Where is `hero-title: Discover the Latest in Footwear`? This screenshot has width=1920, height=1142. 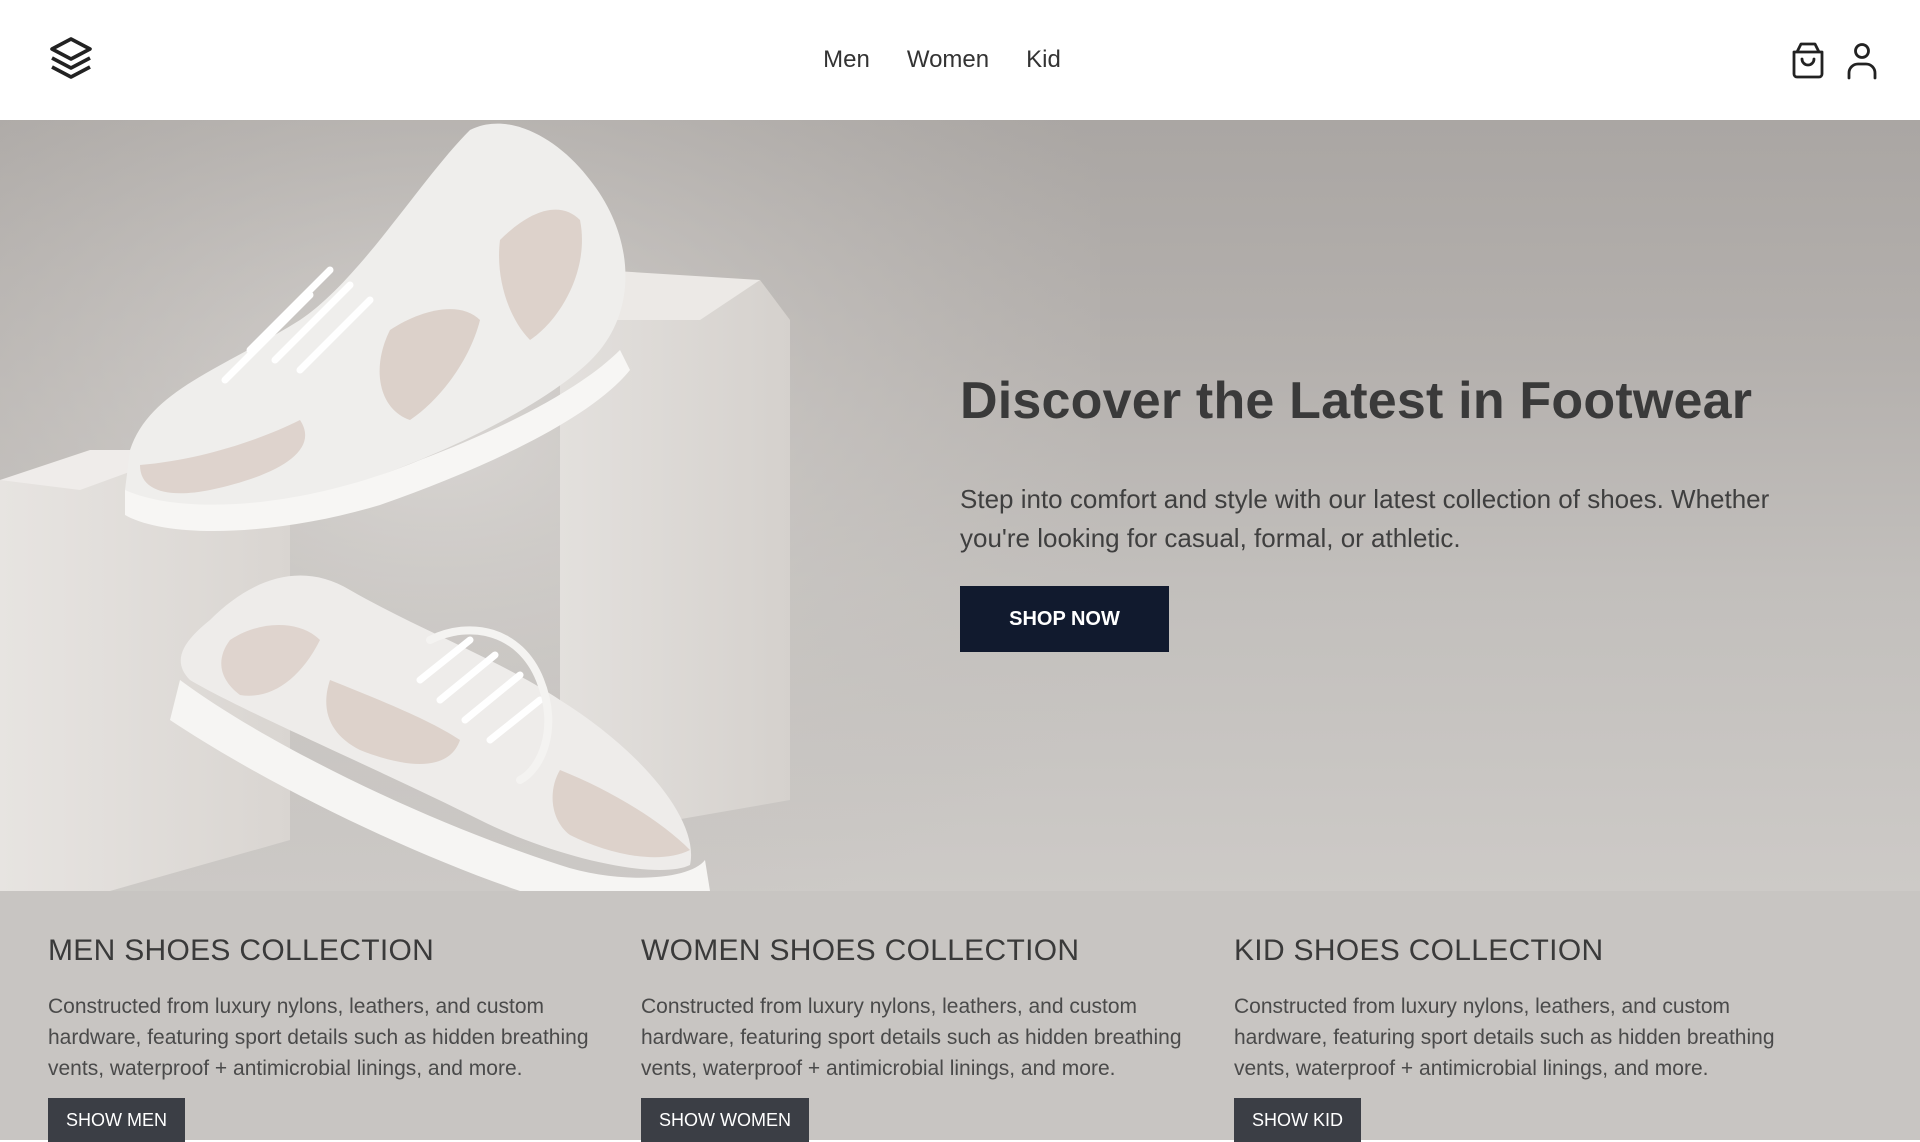
hero-title: Discover the Latest in Footwear is located at coordinates (1356, 401).